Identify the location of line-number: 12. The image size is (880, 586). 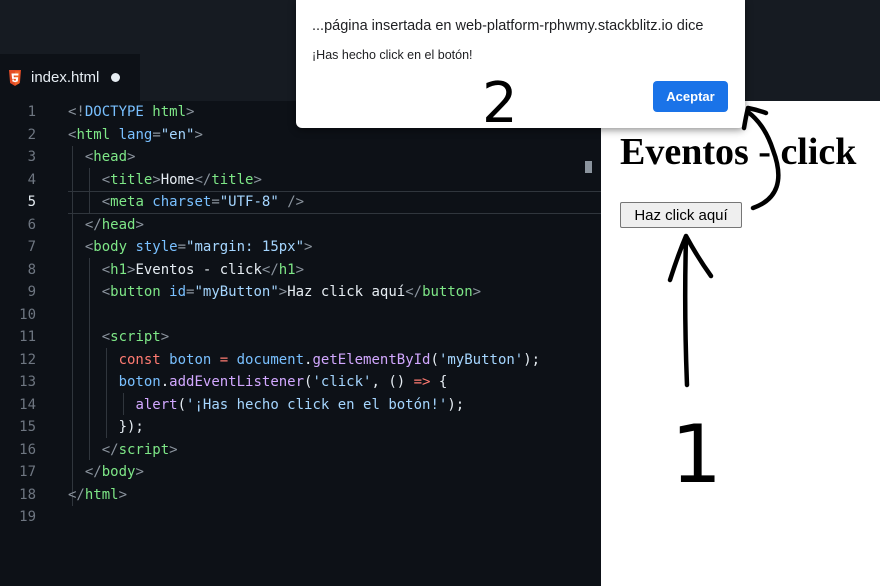
(27, 359).